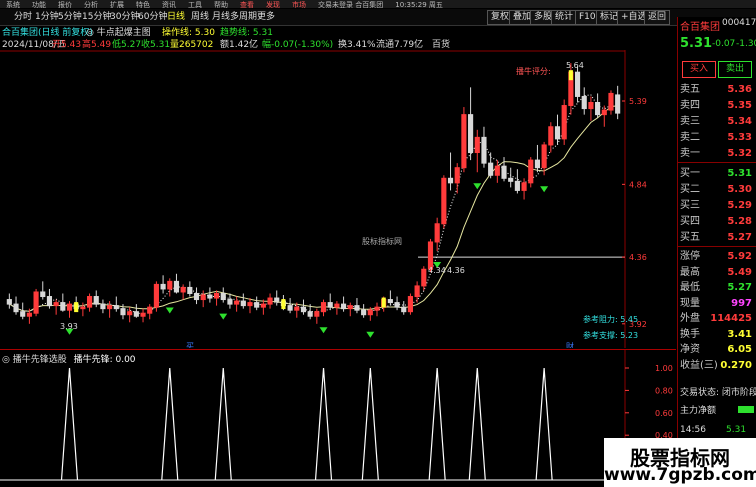 The width and height of the screenshot is (756, 487). I want to click on toolbar-button: 返回, so click(657, 17).